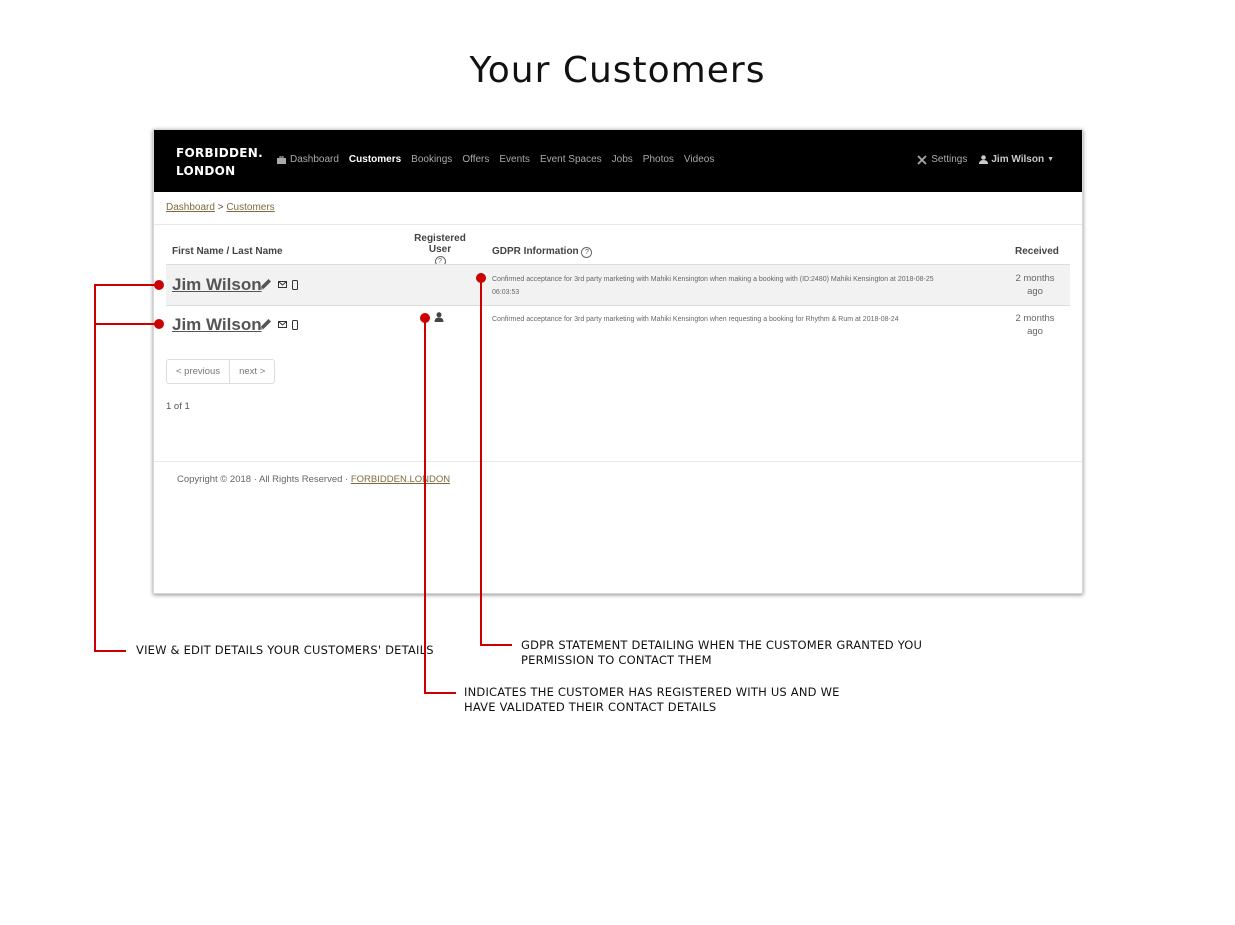 The height and width of the screenshot is (925, 1235). Describe the element at coordinates (699, 159) in the screenshot. I see `nav-videos: Videos` at that location.